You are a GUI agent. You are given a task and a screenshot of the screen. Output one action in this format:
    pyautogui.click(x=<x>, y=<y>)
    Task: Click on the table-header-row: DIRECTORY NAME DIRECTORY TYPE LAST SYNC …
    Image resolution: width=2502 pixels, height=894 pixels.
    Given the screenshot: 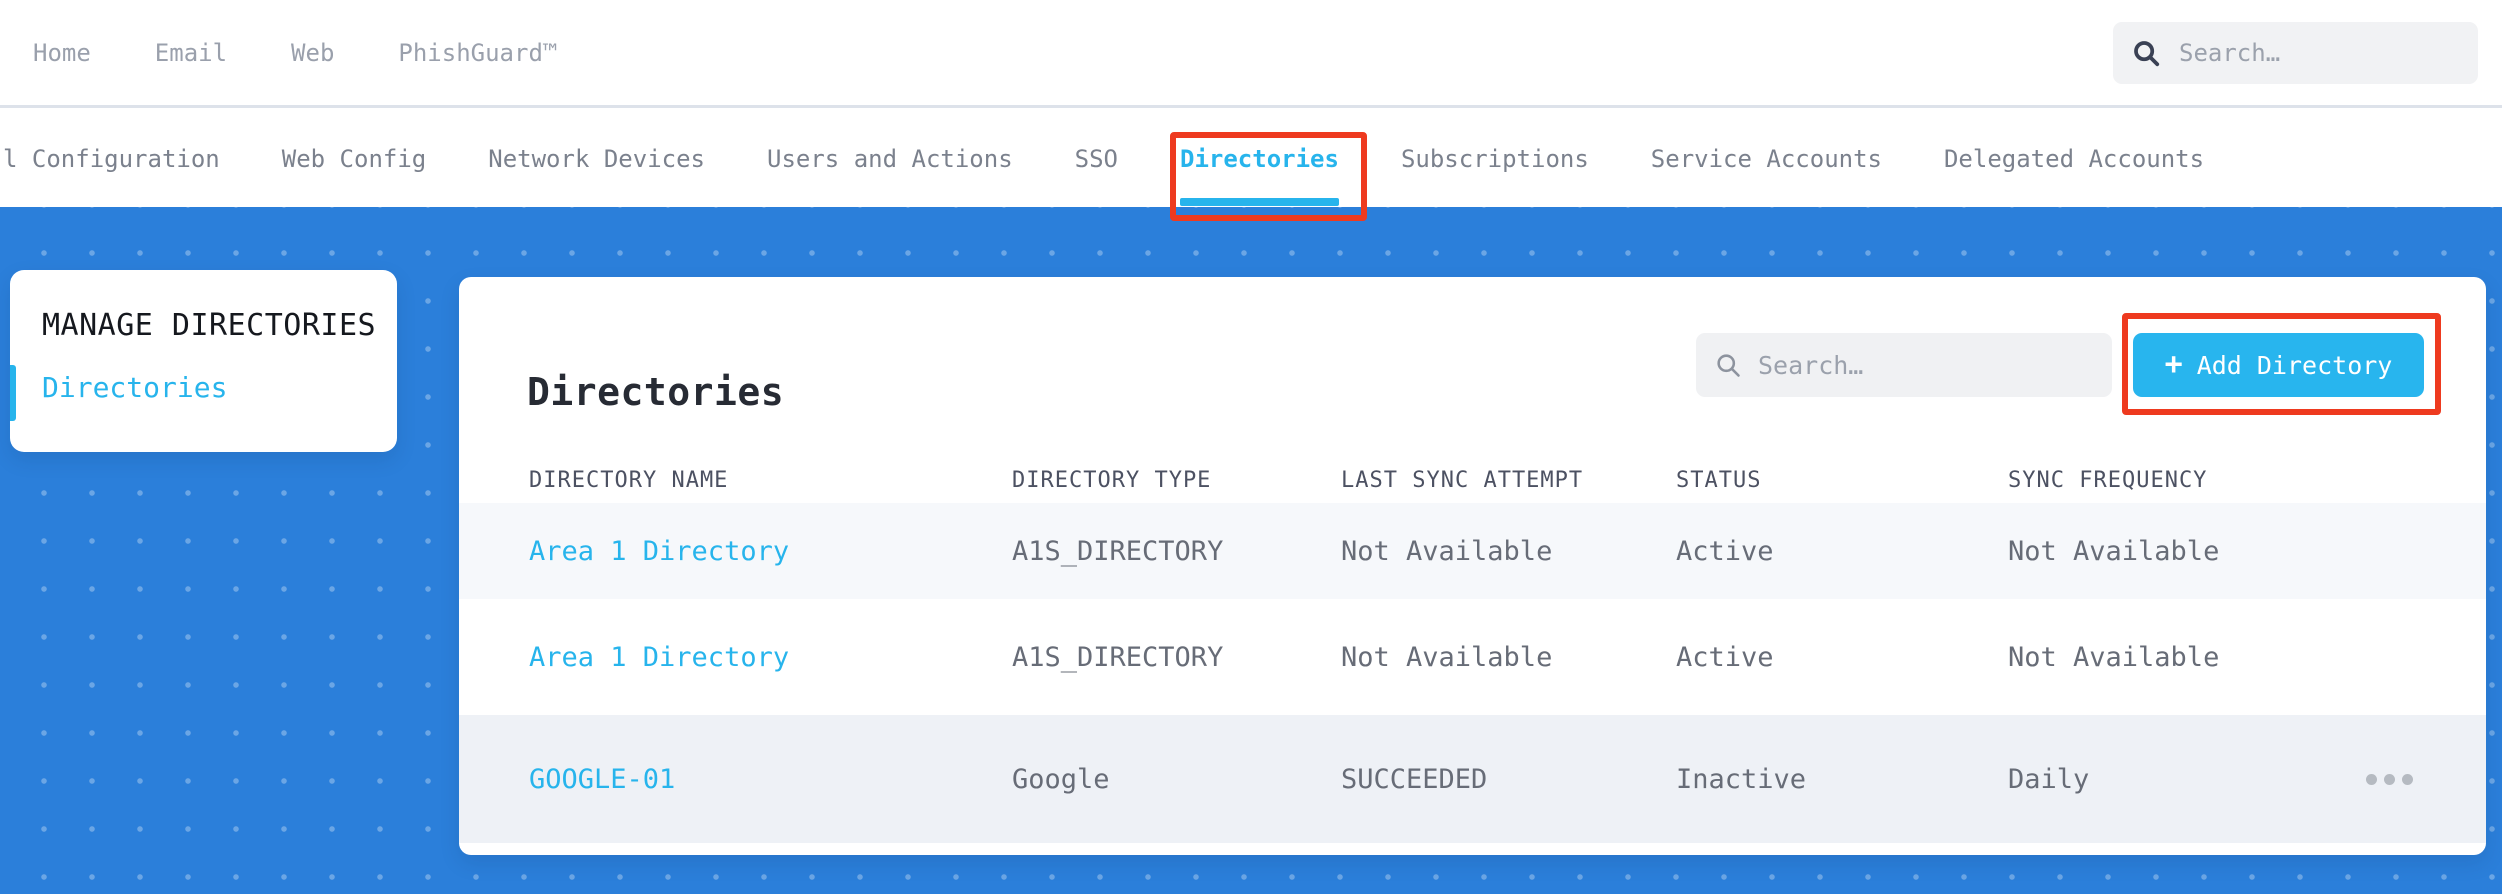 What is the action you would take?
    pyautogui.click(x=1472, y=480)
    